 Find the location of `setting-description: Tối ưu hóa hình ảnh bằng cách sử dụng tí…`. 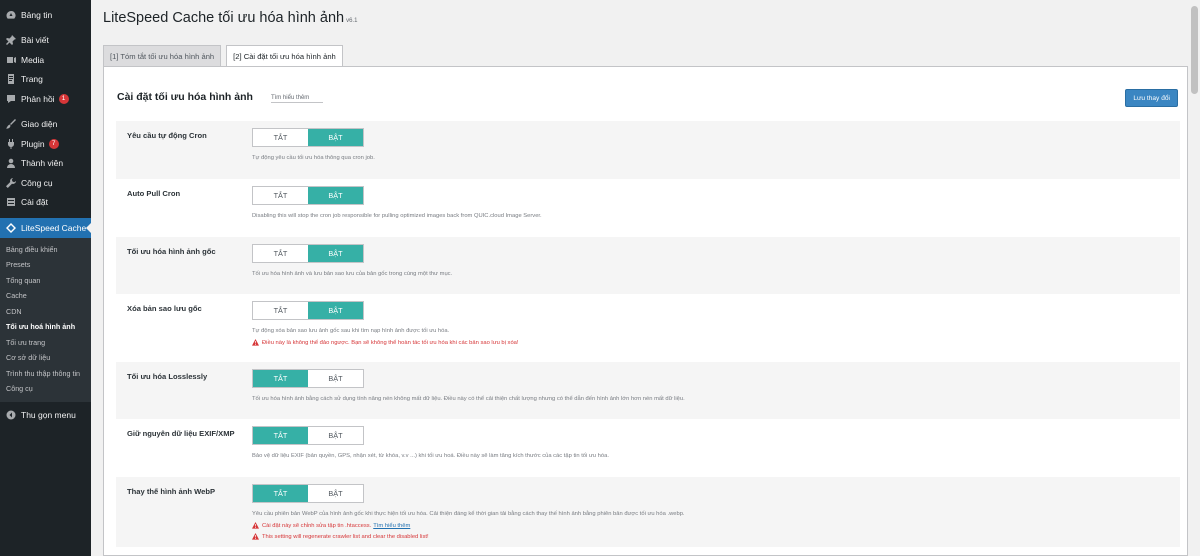

setting-description: Tối ưu hóa hình ảnh bằng cách sử dụng tí… is located at coordinates (468, 399).